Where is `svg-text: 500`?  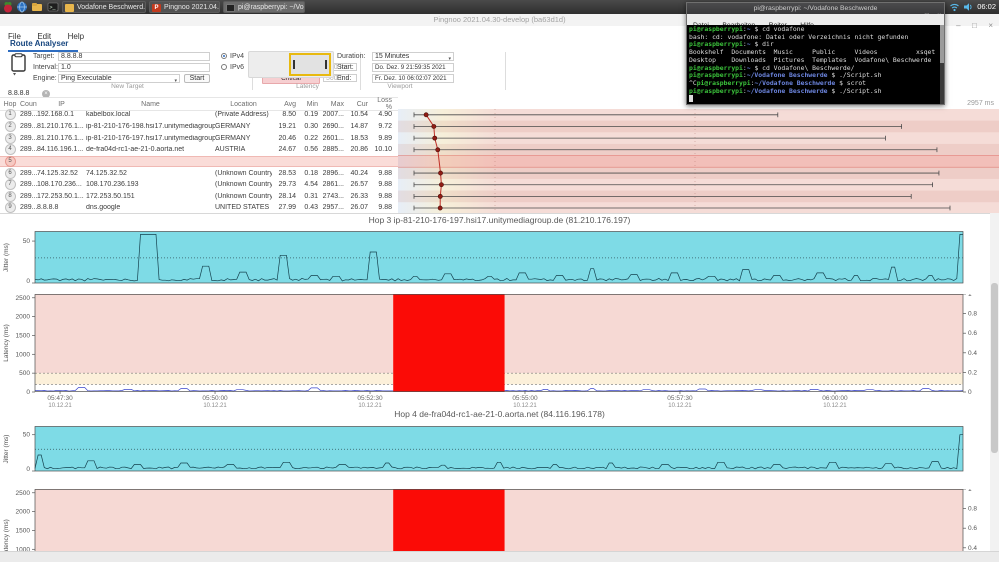 svg-text: 500 is located at coordinates (24, 373).